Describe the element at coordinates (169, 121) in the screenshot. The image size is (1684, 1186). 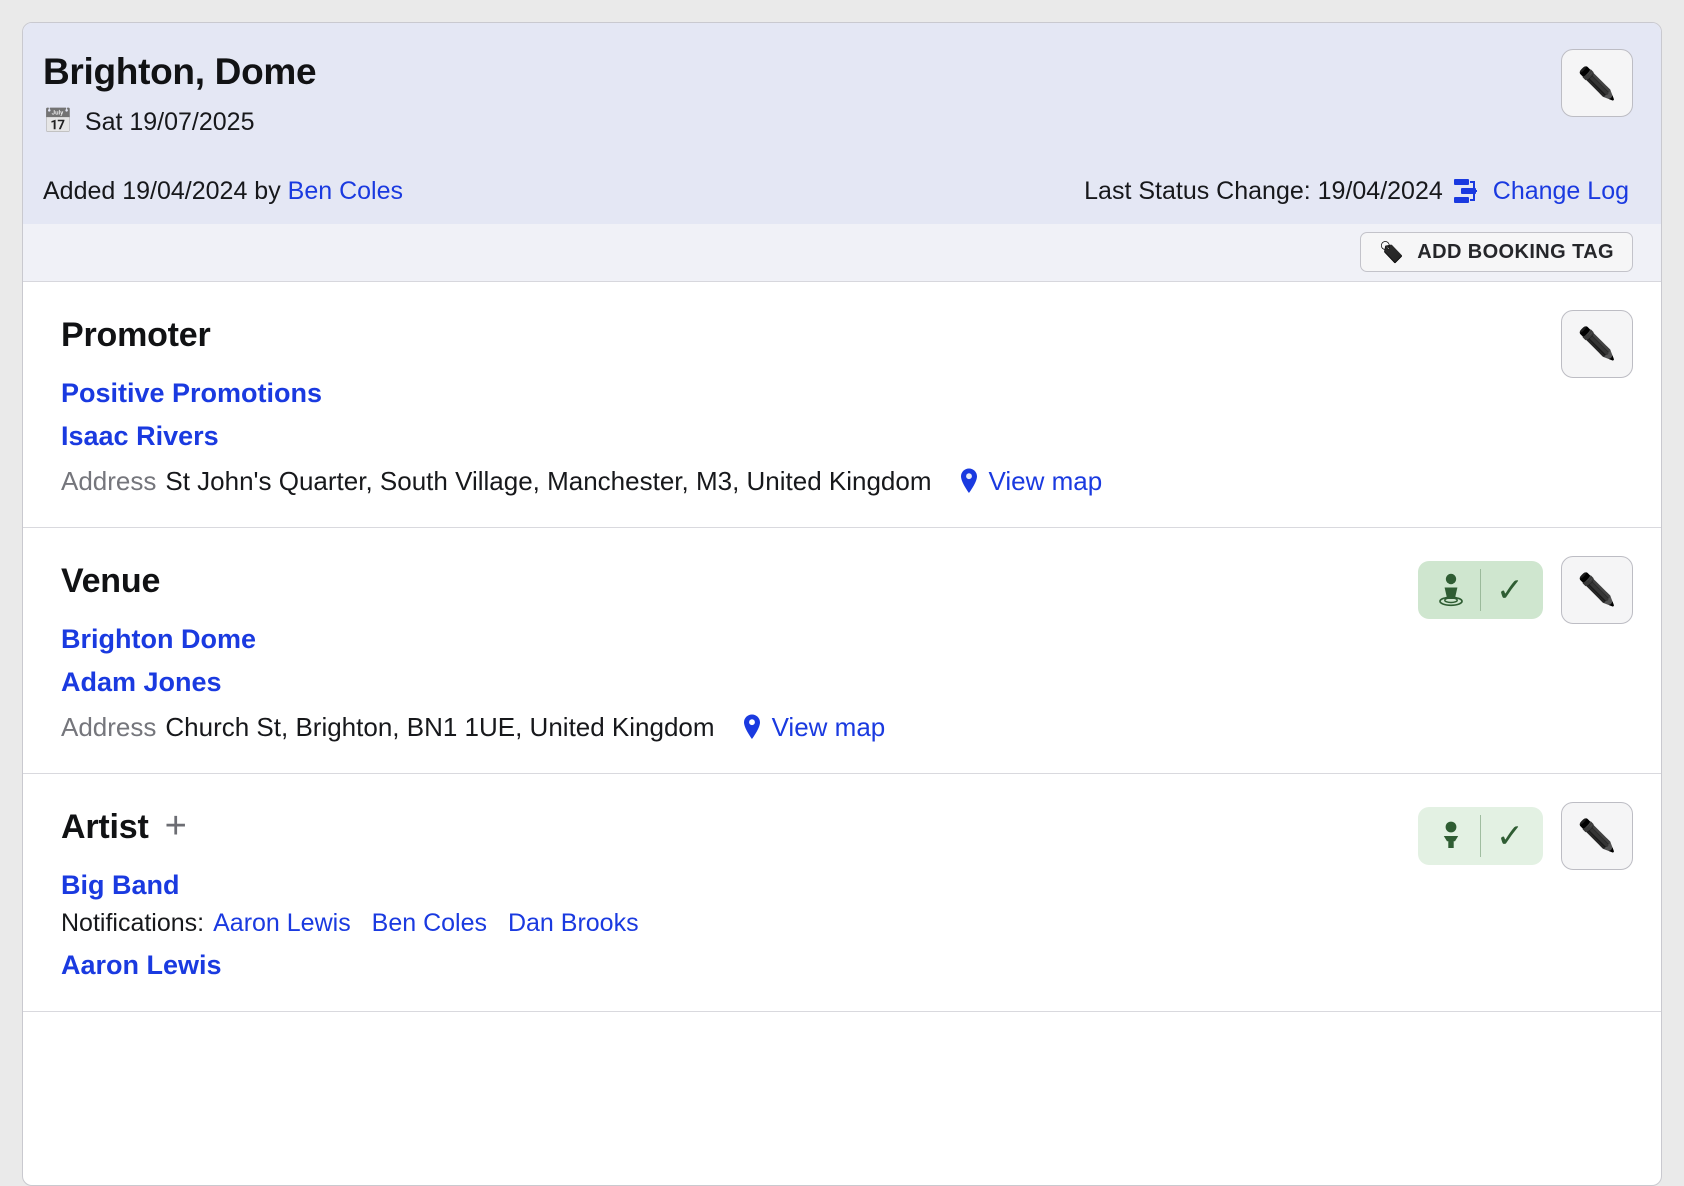
I see `booking-date: Sat 19/07/2025` at that location.